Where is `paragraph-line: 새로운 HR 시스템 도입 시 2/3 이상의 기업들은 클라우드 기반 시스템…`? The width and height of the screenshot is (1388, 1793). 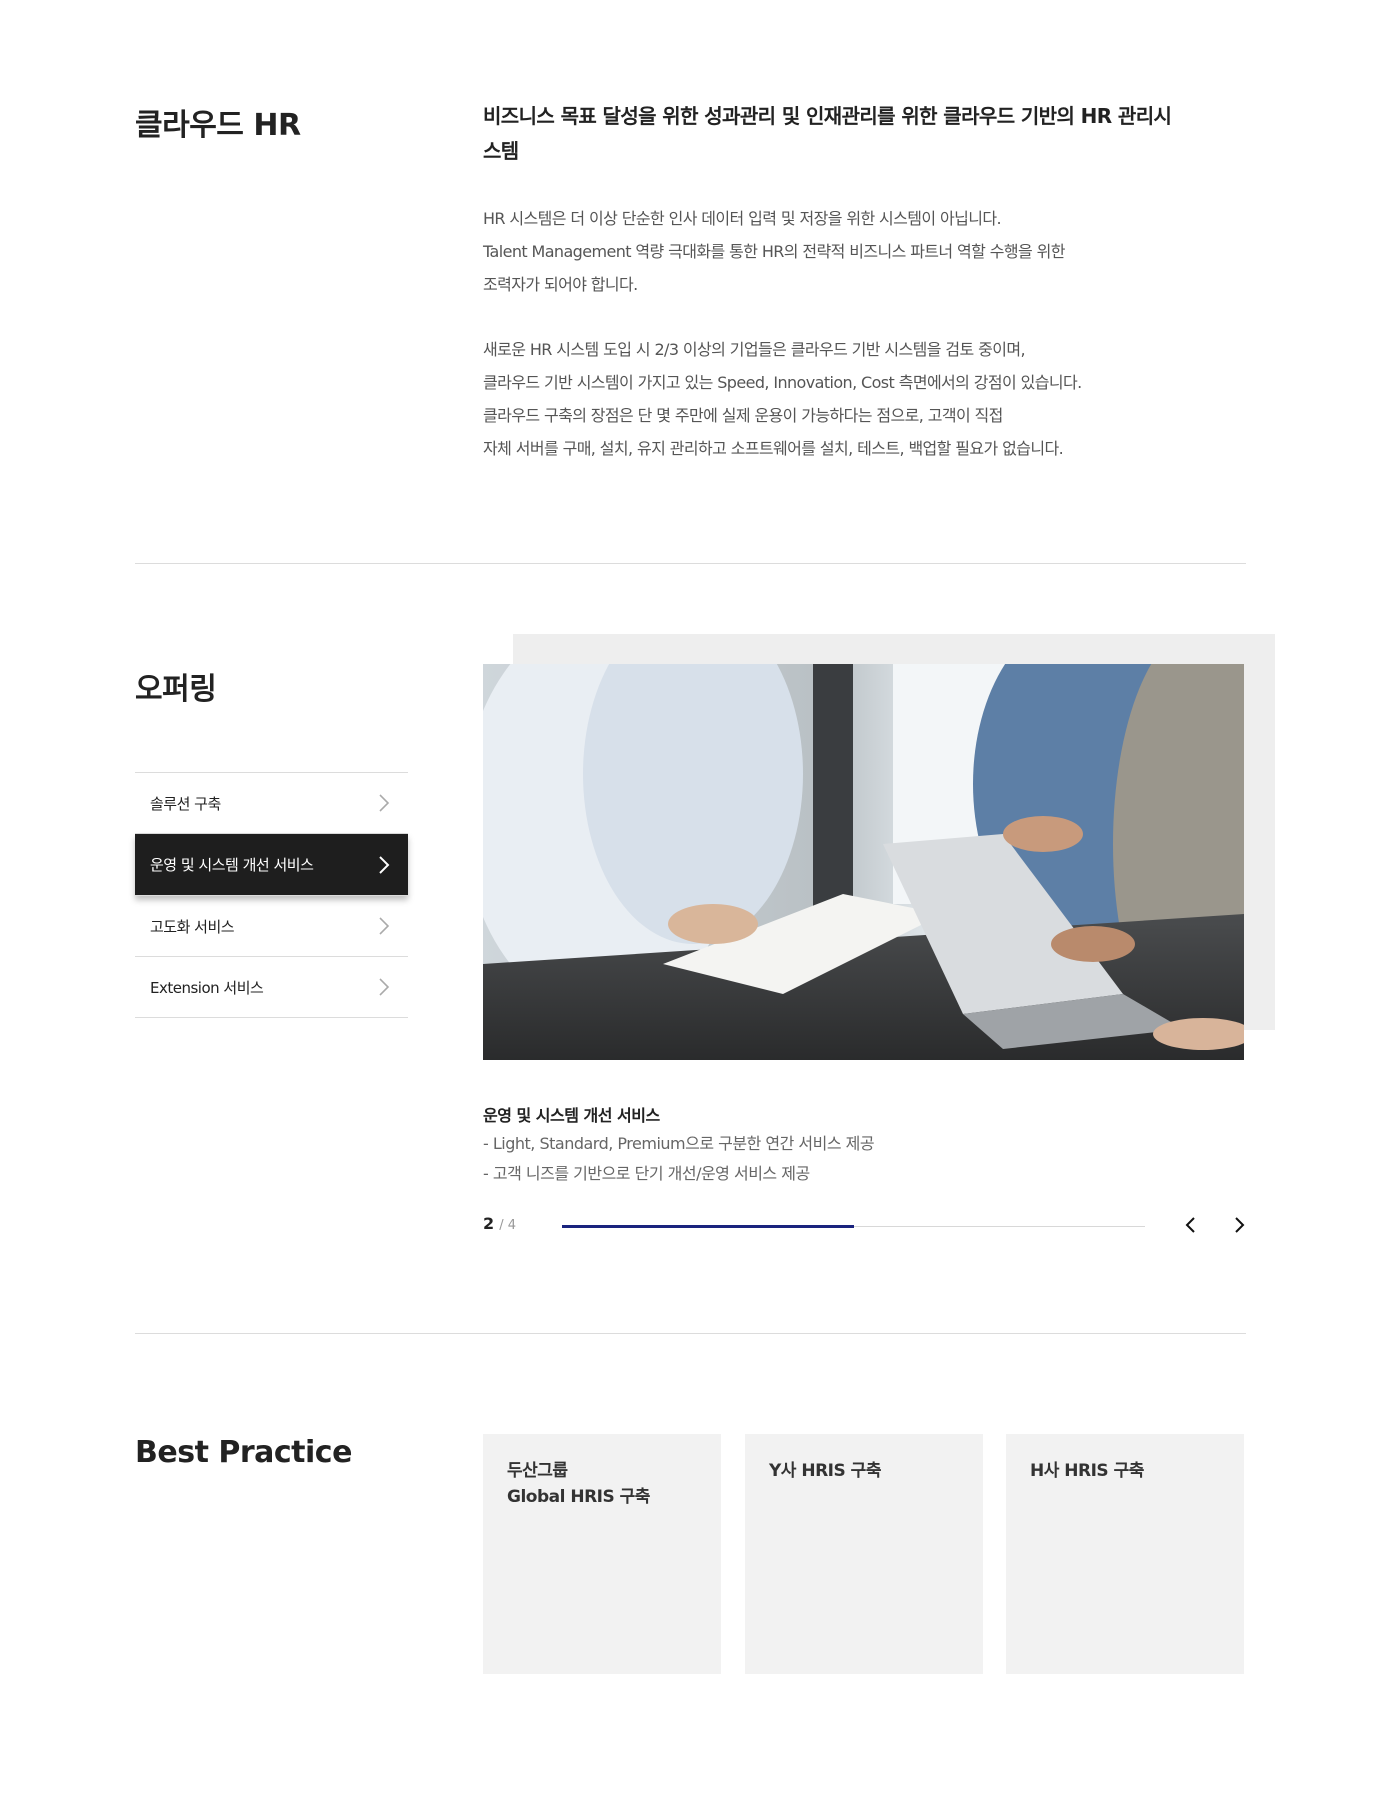
paragraph-line: 새로운 HR 시스템 도입 시 2/3 이상의 기업들은 클라우드 기반 시스템… is located at coordinates (754, 349).